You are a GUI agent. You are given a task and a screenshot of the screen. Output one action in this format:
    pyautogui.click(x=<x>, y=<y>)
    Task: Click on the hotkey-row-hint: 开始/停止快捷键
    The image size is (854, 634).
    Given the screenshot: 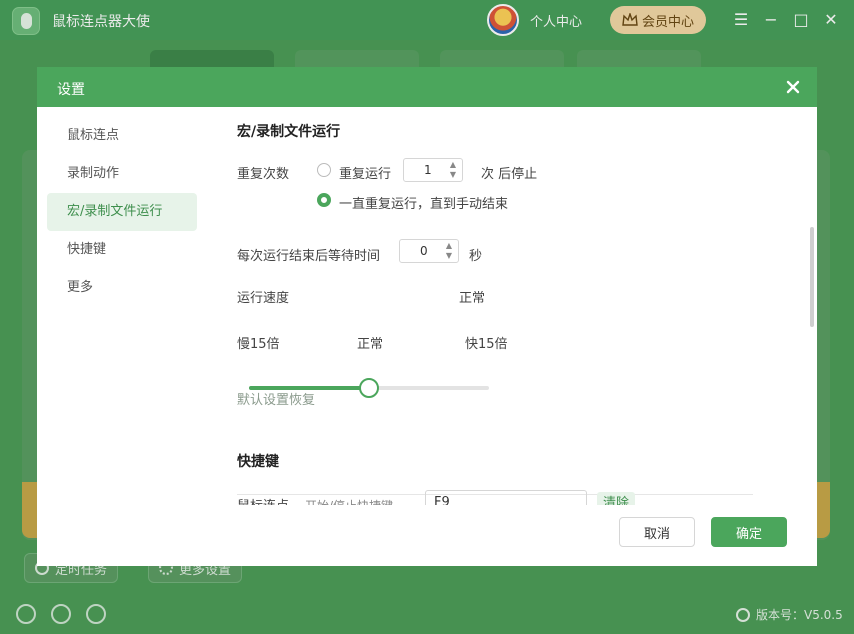 What is the action you would take?
    pyautogui.click(x=349, y=501)
    